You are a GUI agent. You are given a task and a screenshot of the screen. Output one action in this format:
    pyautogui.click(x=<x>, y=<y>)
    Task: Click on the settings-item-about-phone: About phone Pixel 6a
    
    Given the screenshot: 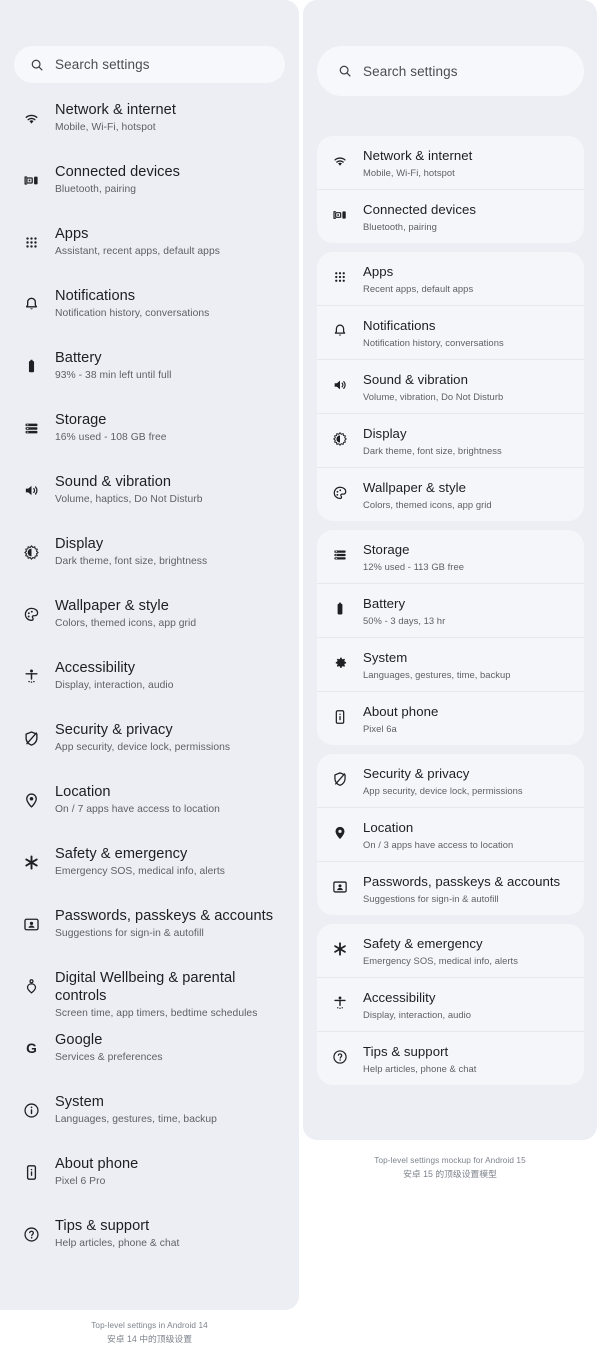 What is the action you would take?
    pyautogui.click(x=450, y=718)
    